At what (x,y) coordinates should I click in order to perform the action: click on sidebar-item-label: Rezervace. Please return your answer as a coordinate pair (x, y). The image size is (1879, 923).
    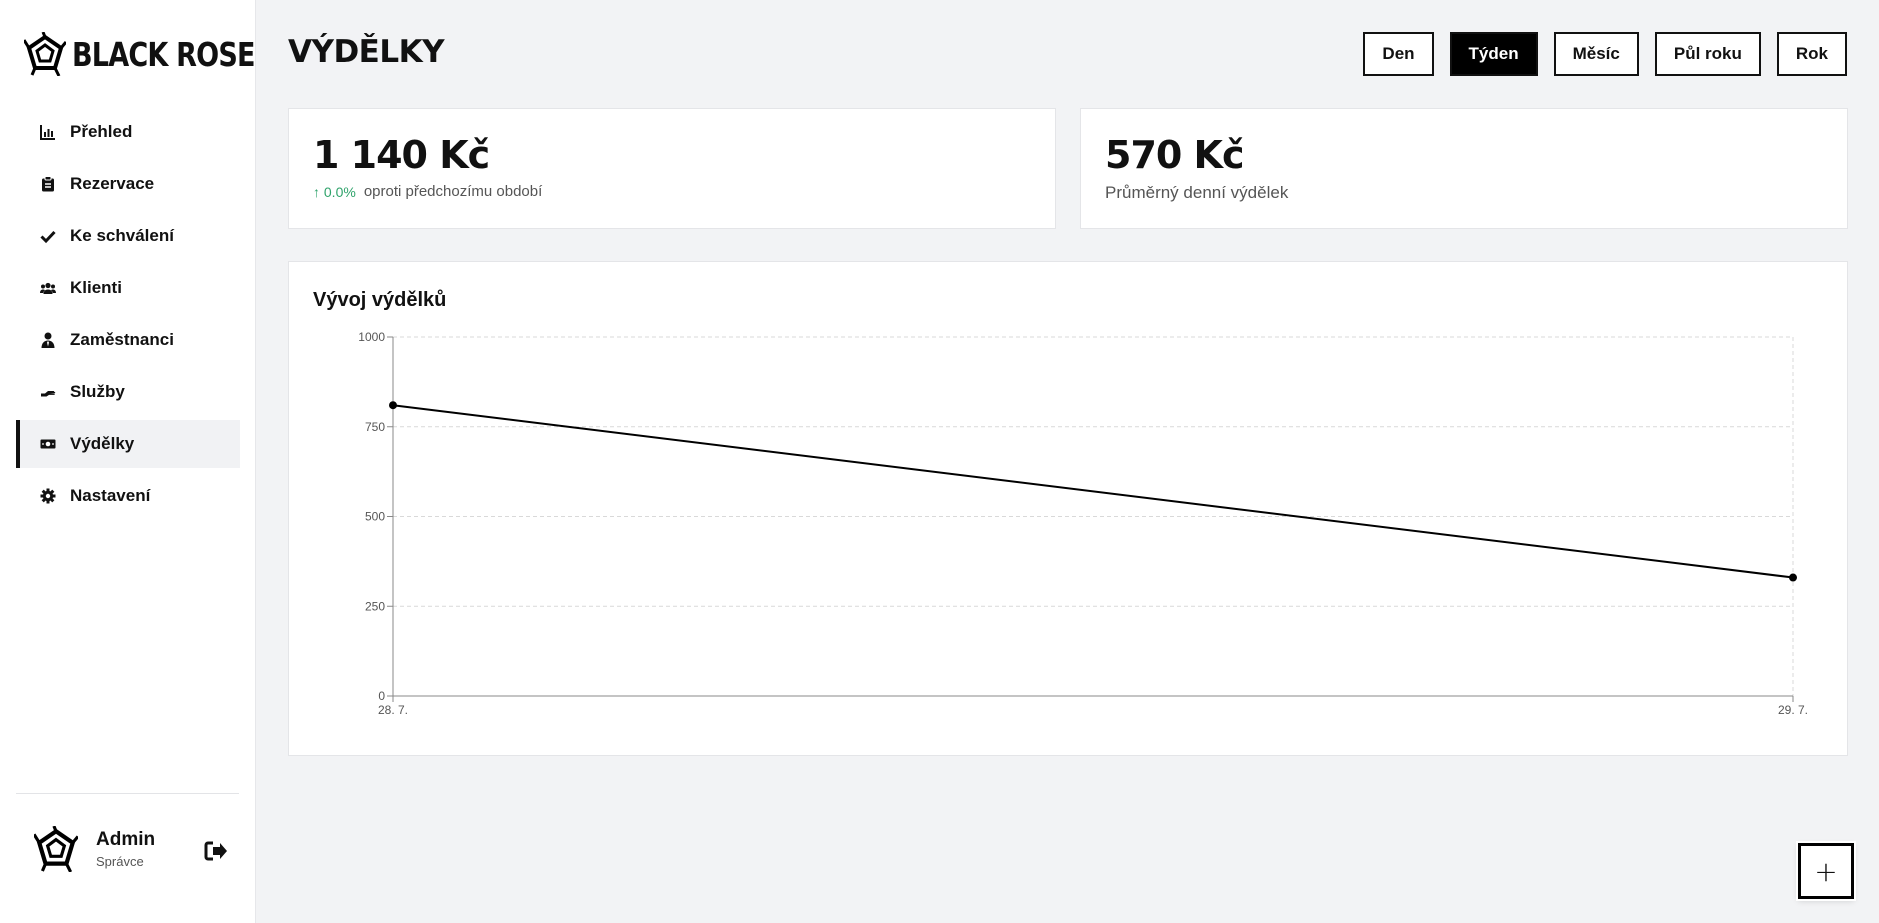
    Looking at the image, I should click on (112, 183).